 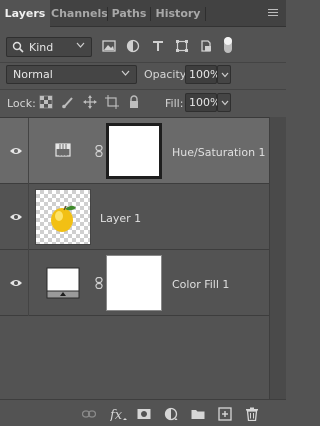 I want to click on layer-row-hue-saturation: Hue/Saturation 1, so click(x=134, y=151).